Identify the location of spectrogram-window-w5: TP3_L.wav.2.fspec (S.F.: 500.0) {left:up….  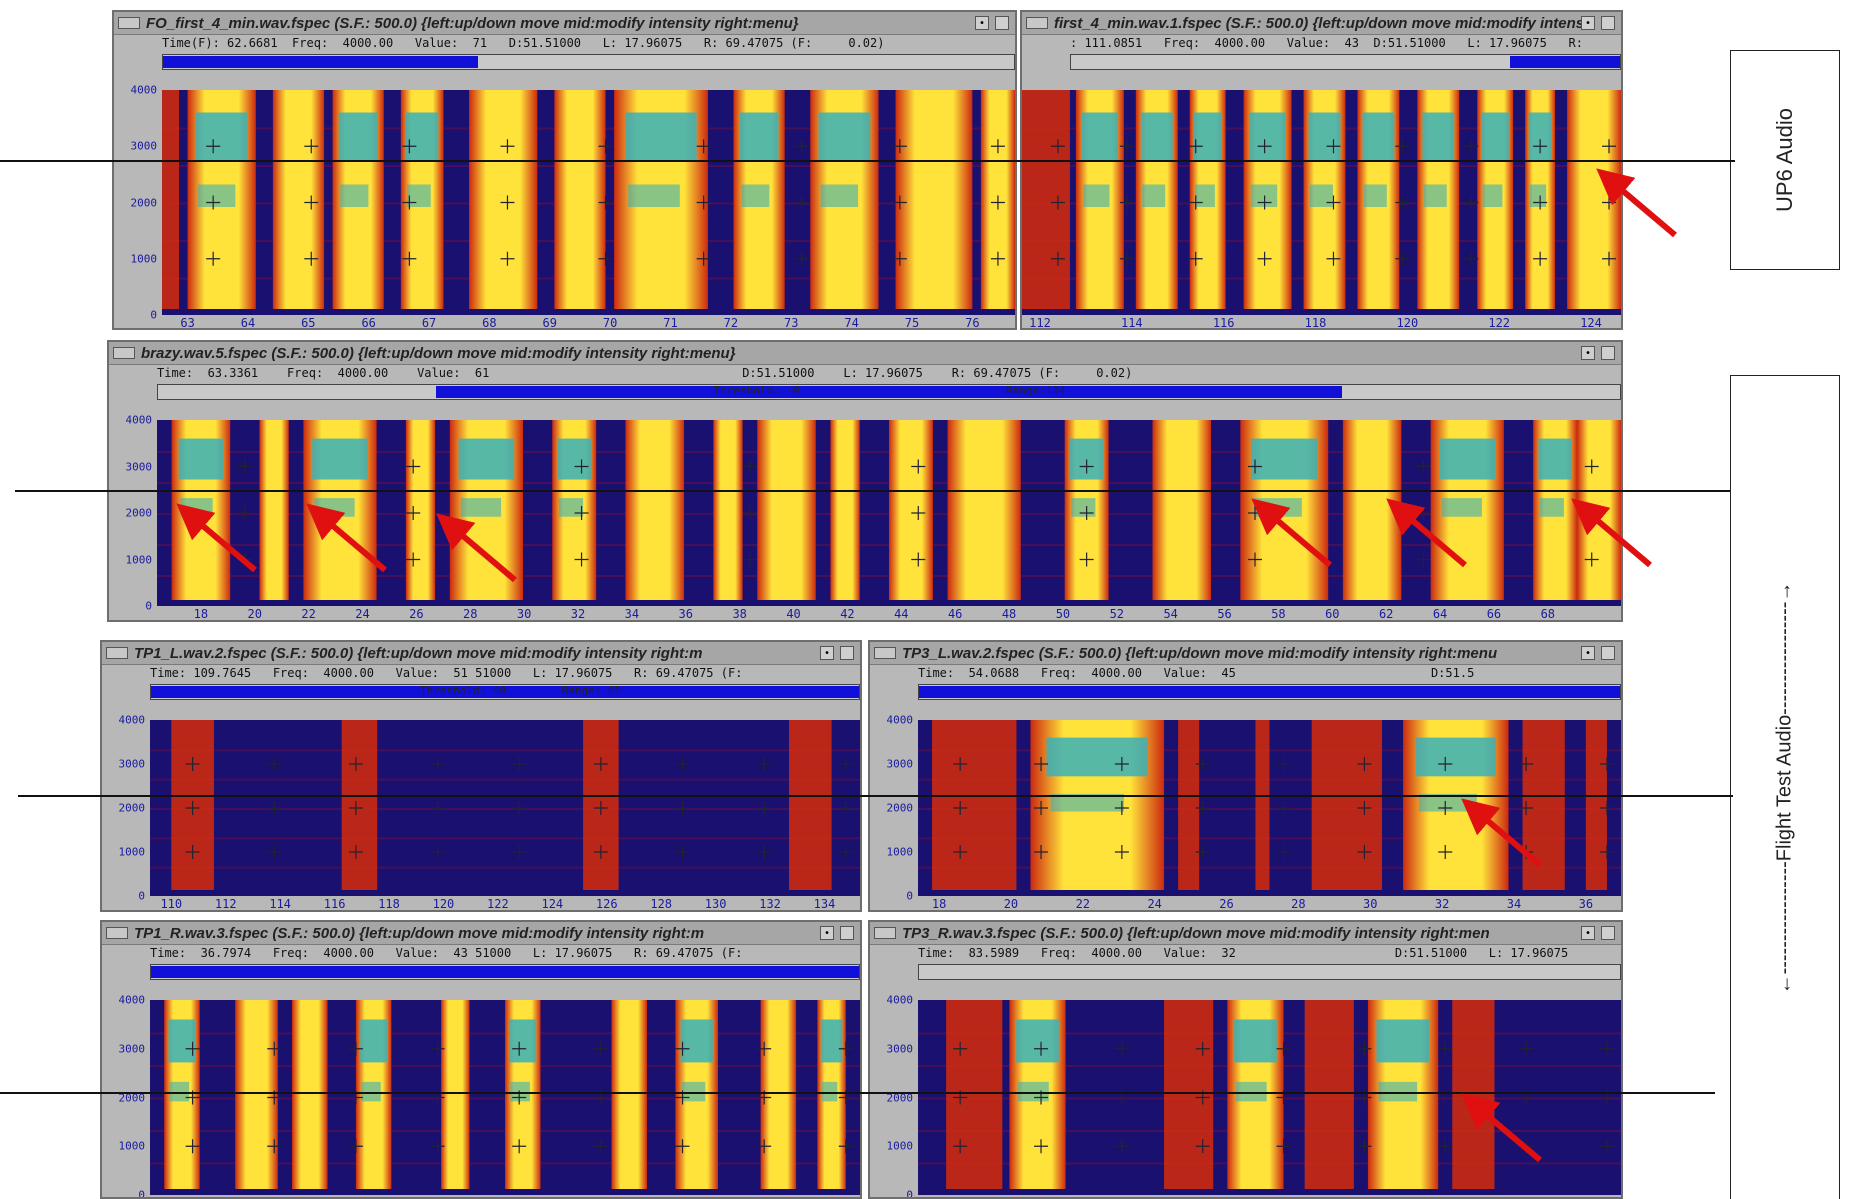
(1245, 776).